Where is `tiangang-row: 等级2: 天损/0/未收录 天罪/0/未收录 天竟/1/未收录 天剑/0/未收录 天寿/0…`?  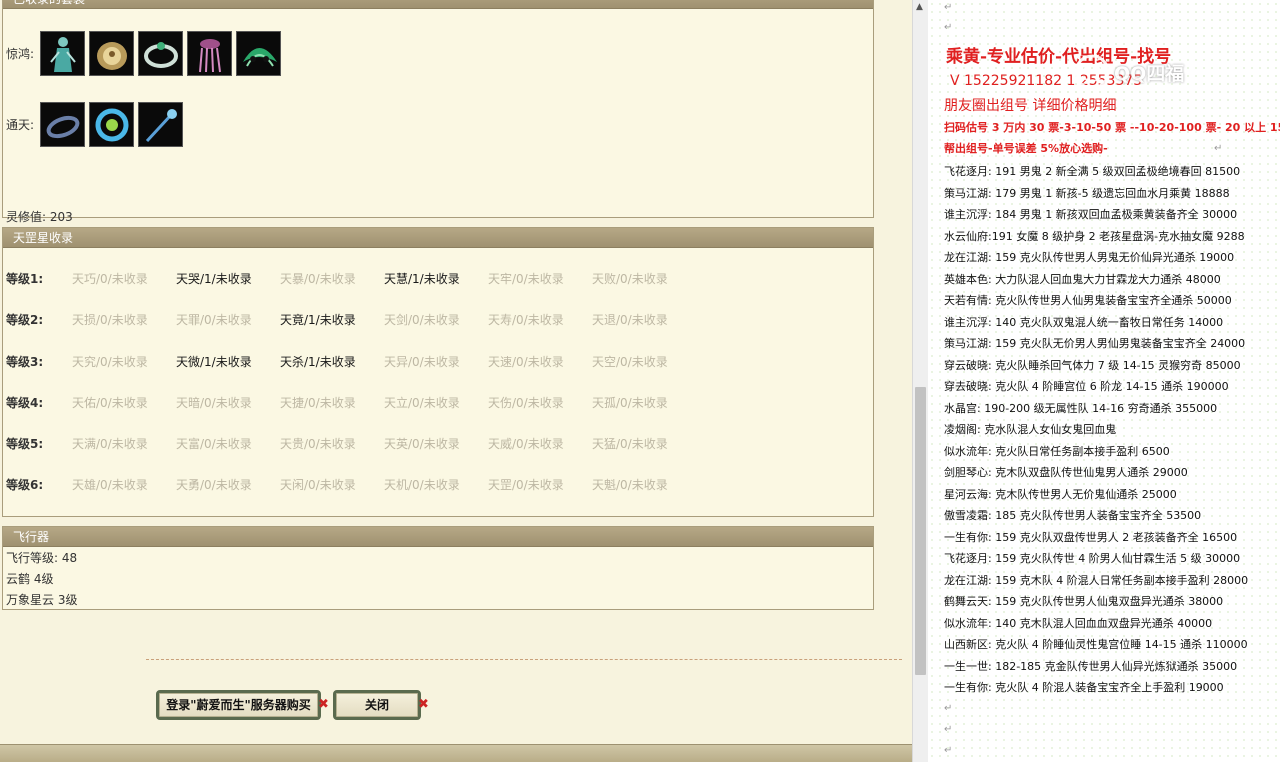 tiangang-row: 等级2: 天损/0/未收录 天罪/0/未收录 天竟/1/未收录 天剑/0/未收录 天寿/0… is located at coordinates (436, 319).